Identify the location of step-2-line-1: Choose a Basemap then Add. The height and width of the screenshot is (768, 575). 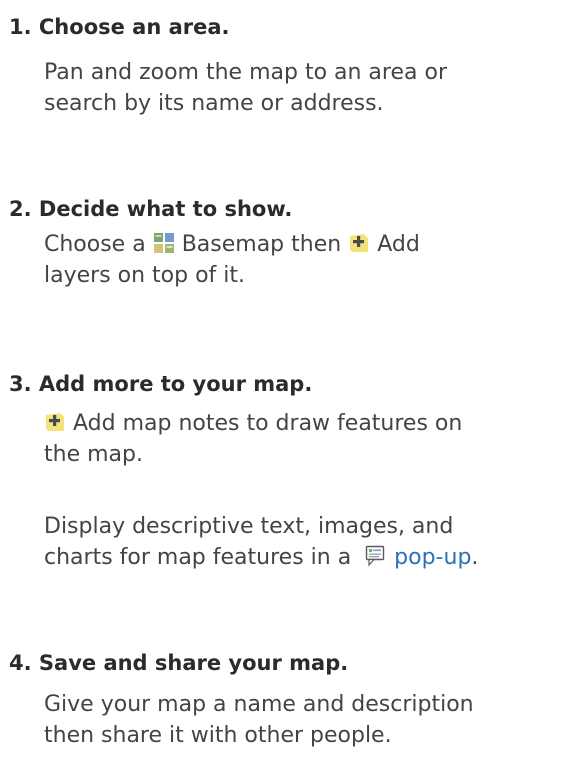
(306, 244).